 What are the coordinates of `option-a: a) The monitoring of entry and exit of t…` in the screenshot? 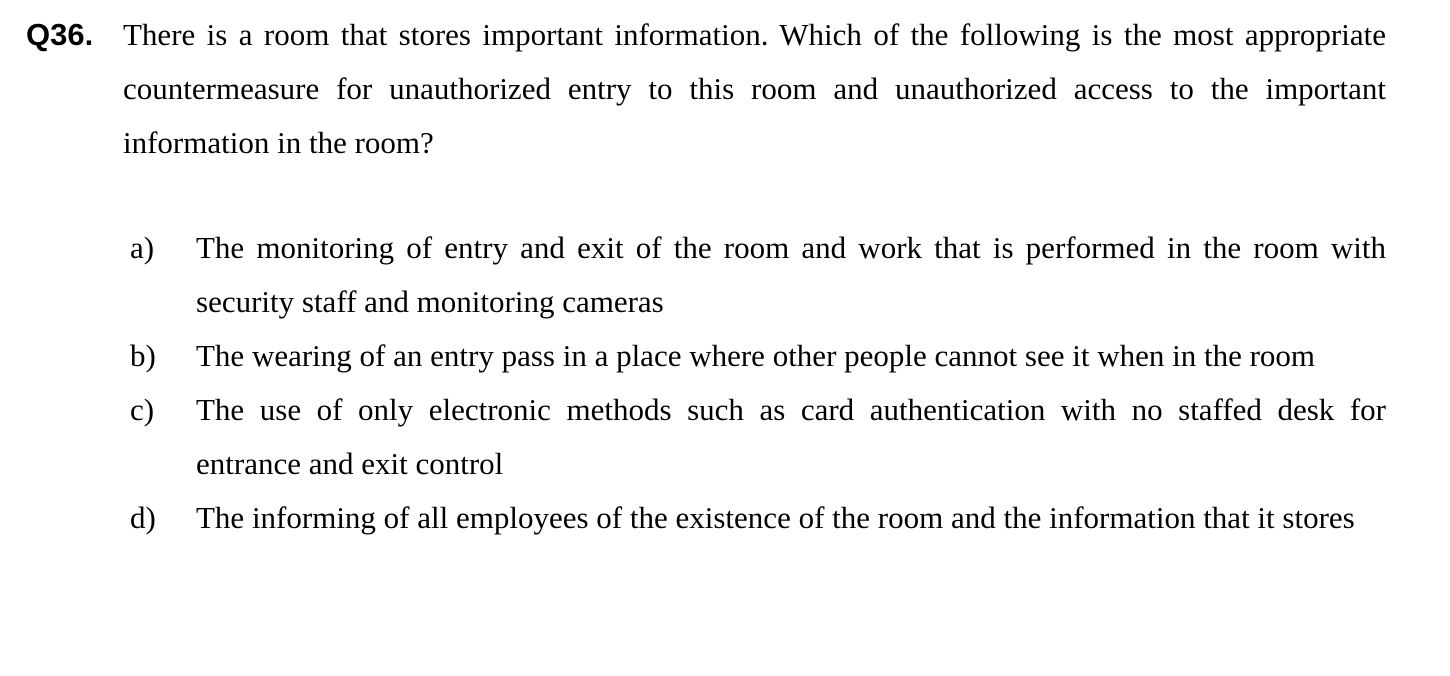 It's located at (758, 275).